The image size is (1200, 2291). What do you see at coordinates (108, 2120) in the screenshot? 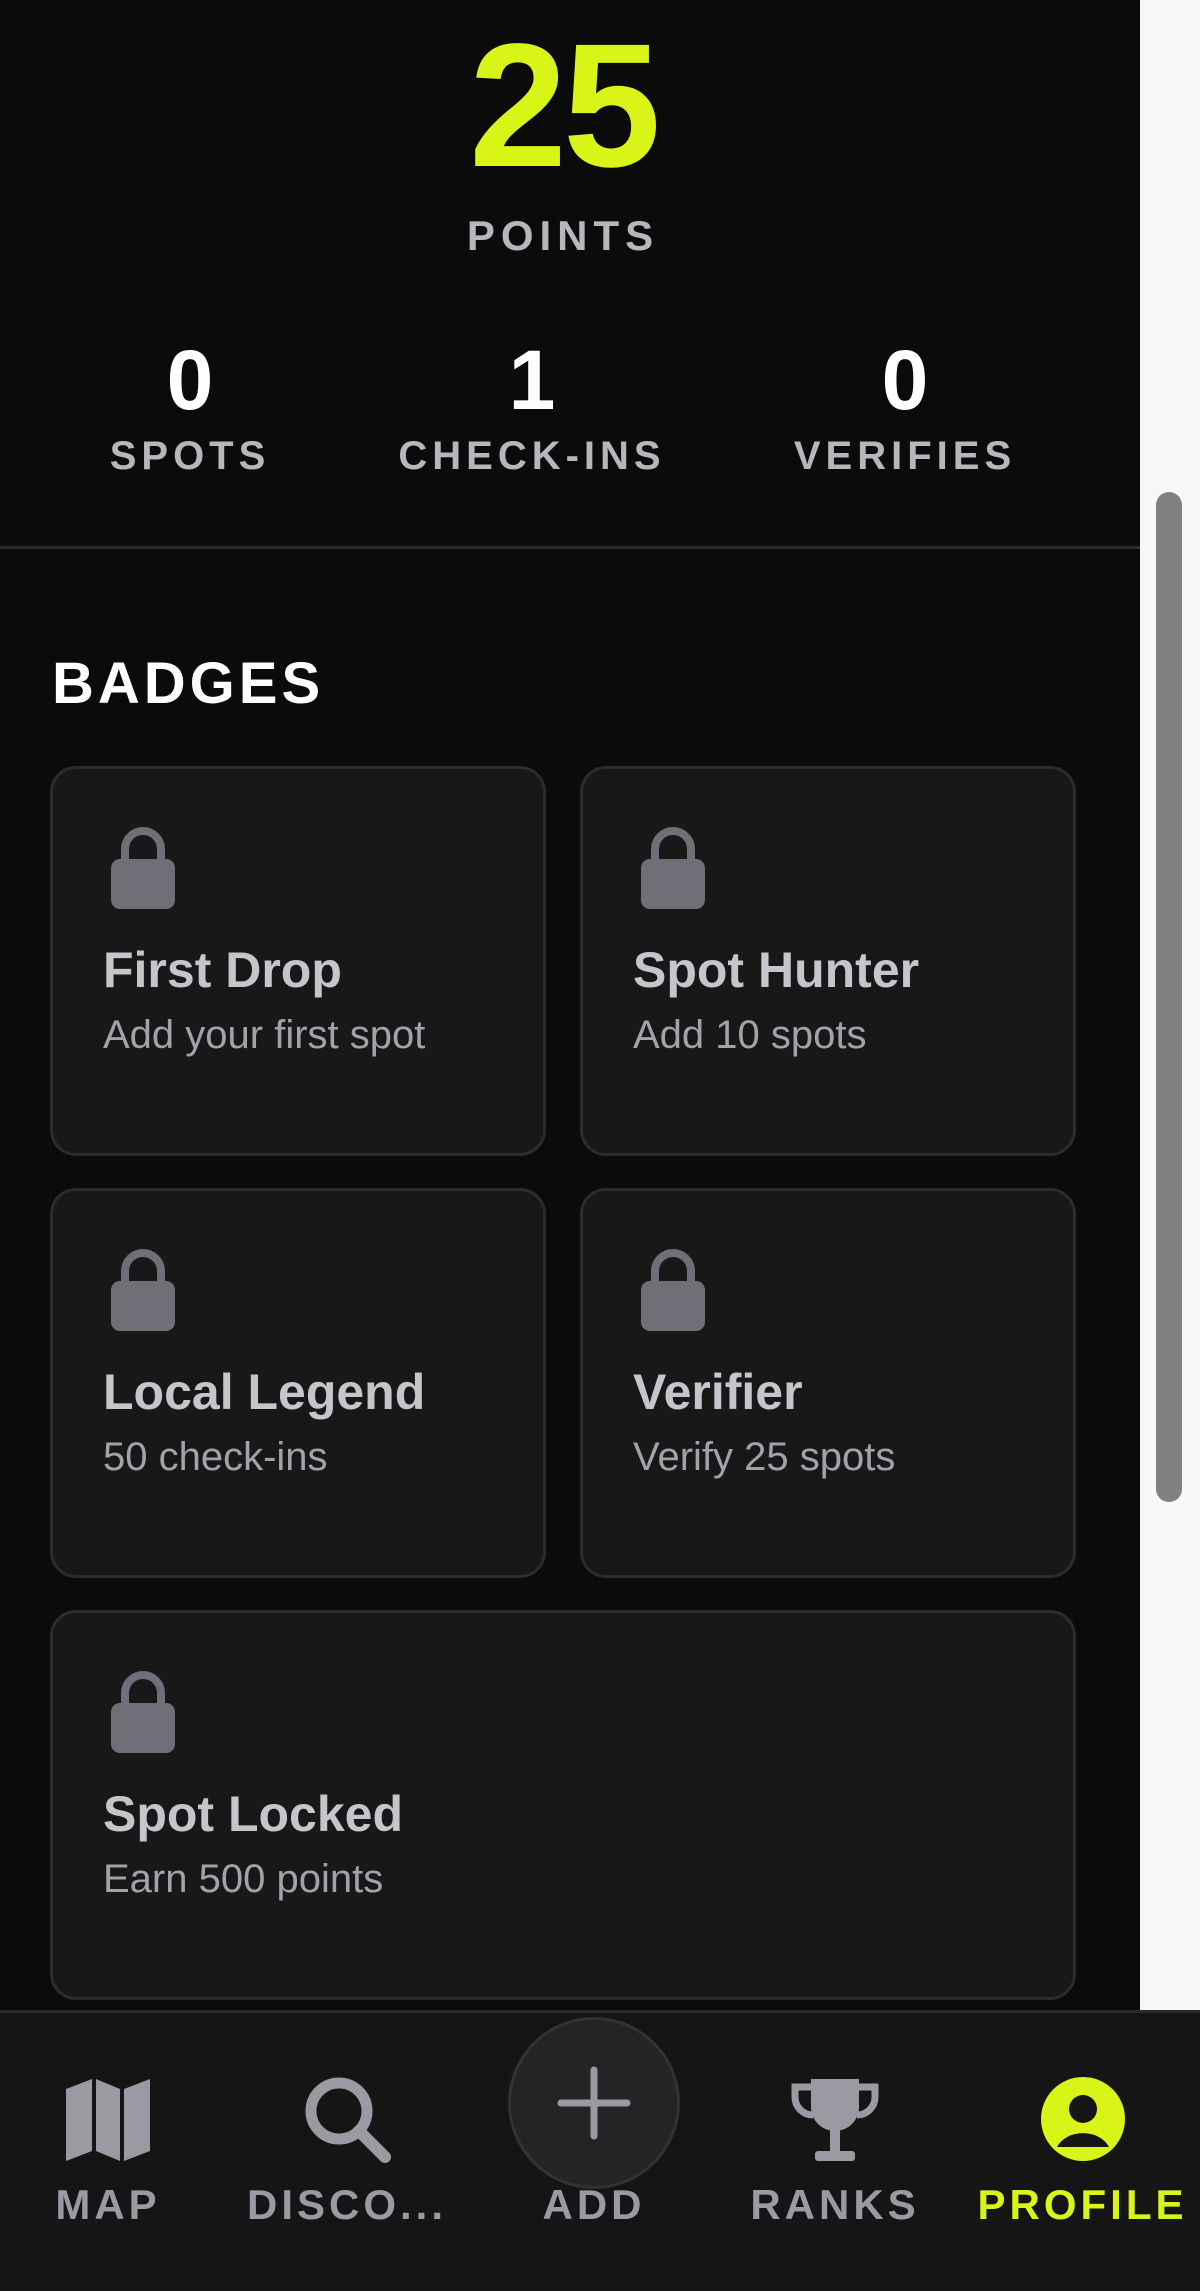
I see `map-icon` at bounding box center [108, 2120].